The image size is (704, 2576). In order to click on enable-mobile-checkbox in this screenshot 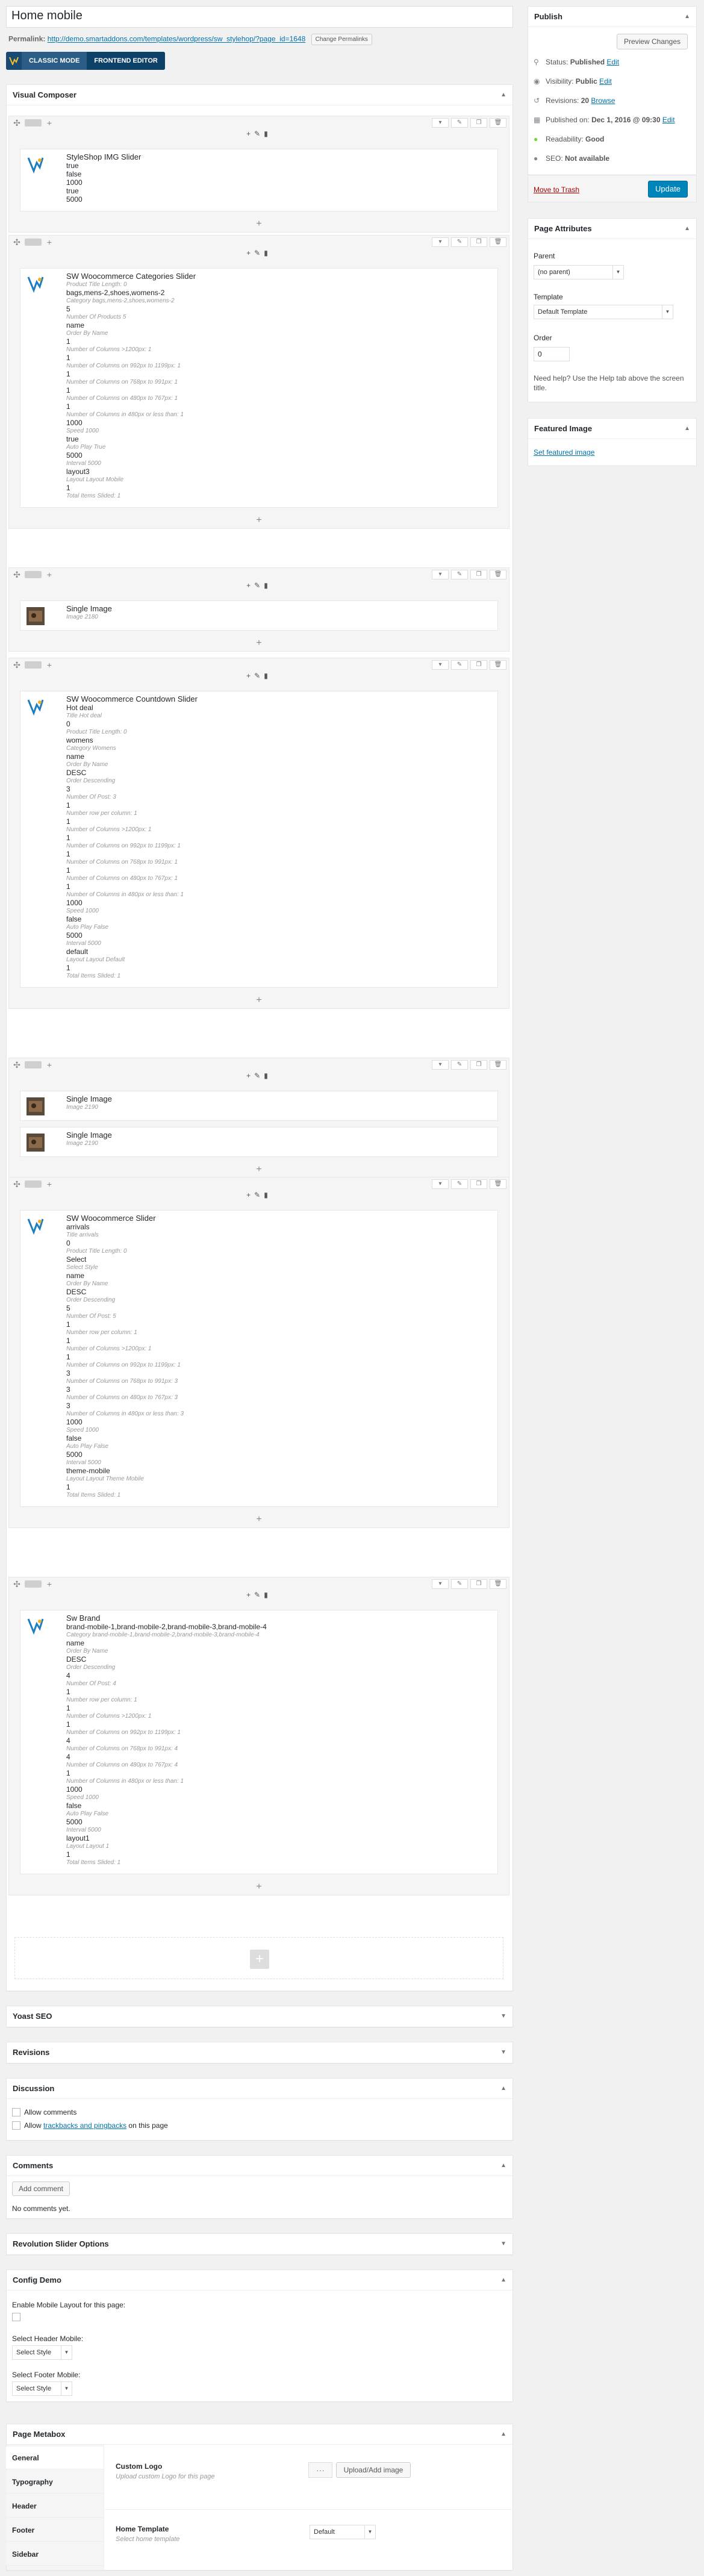, I will do `click(16, 2317)`.